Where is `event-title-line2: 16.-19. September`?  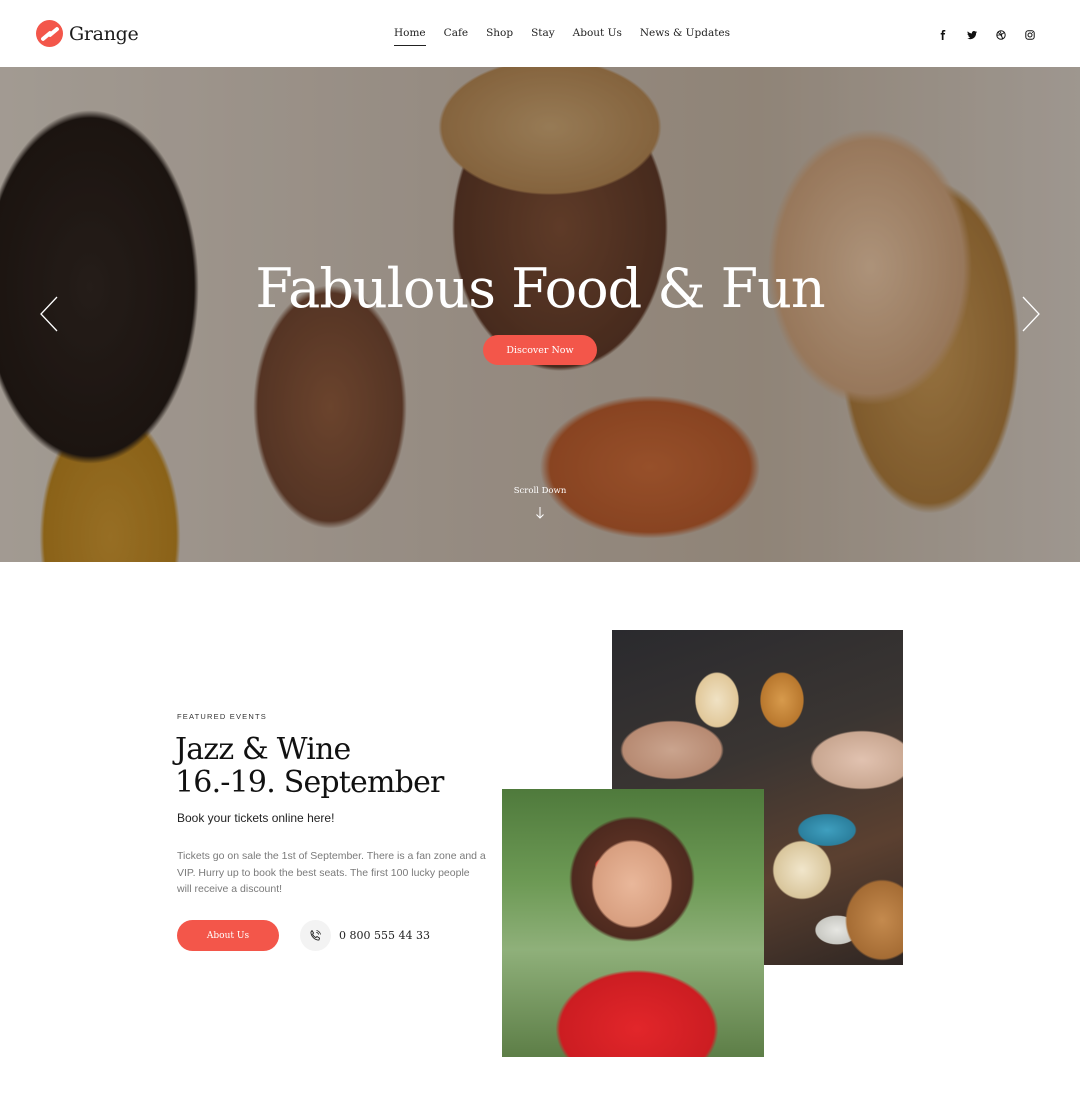
event-title-line2: 16.-19. September is located at coordinates (309, 782).